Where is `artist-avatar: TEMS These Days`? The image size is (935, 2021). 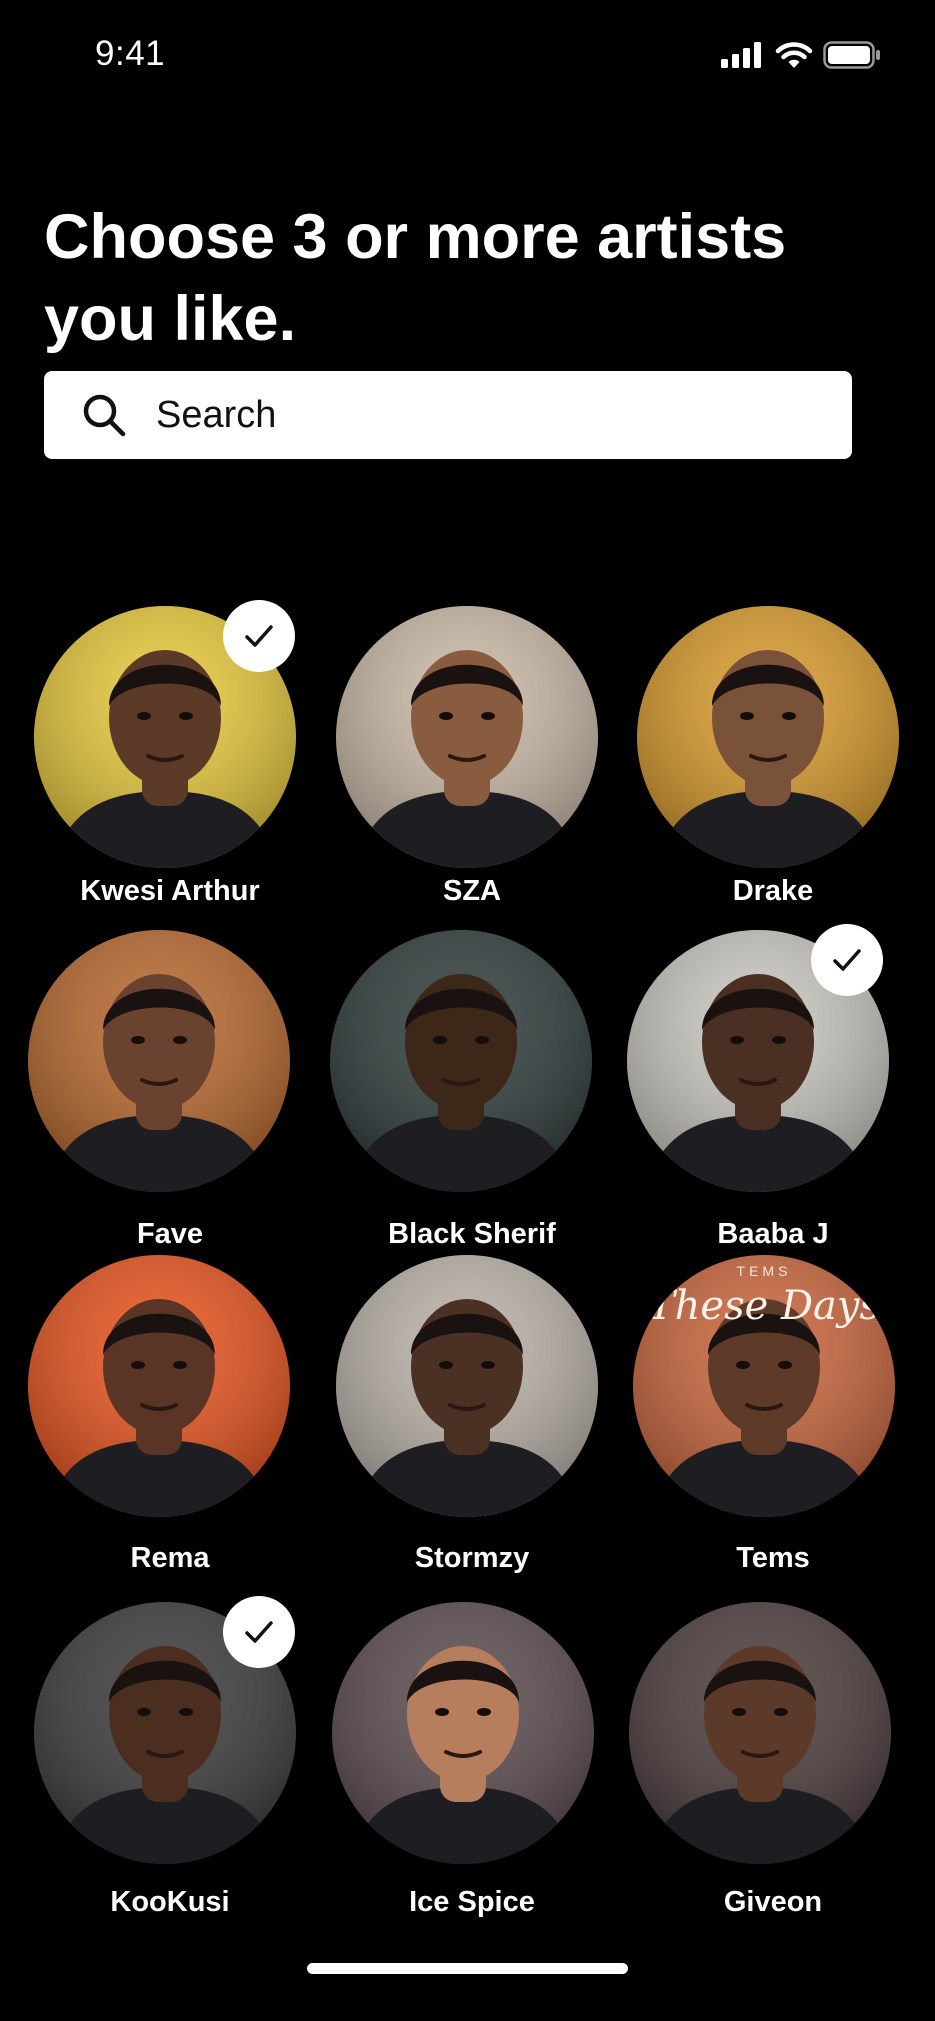 artist-avatar: TEMS These Days is located at coordinates (764, 1386).